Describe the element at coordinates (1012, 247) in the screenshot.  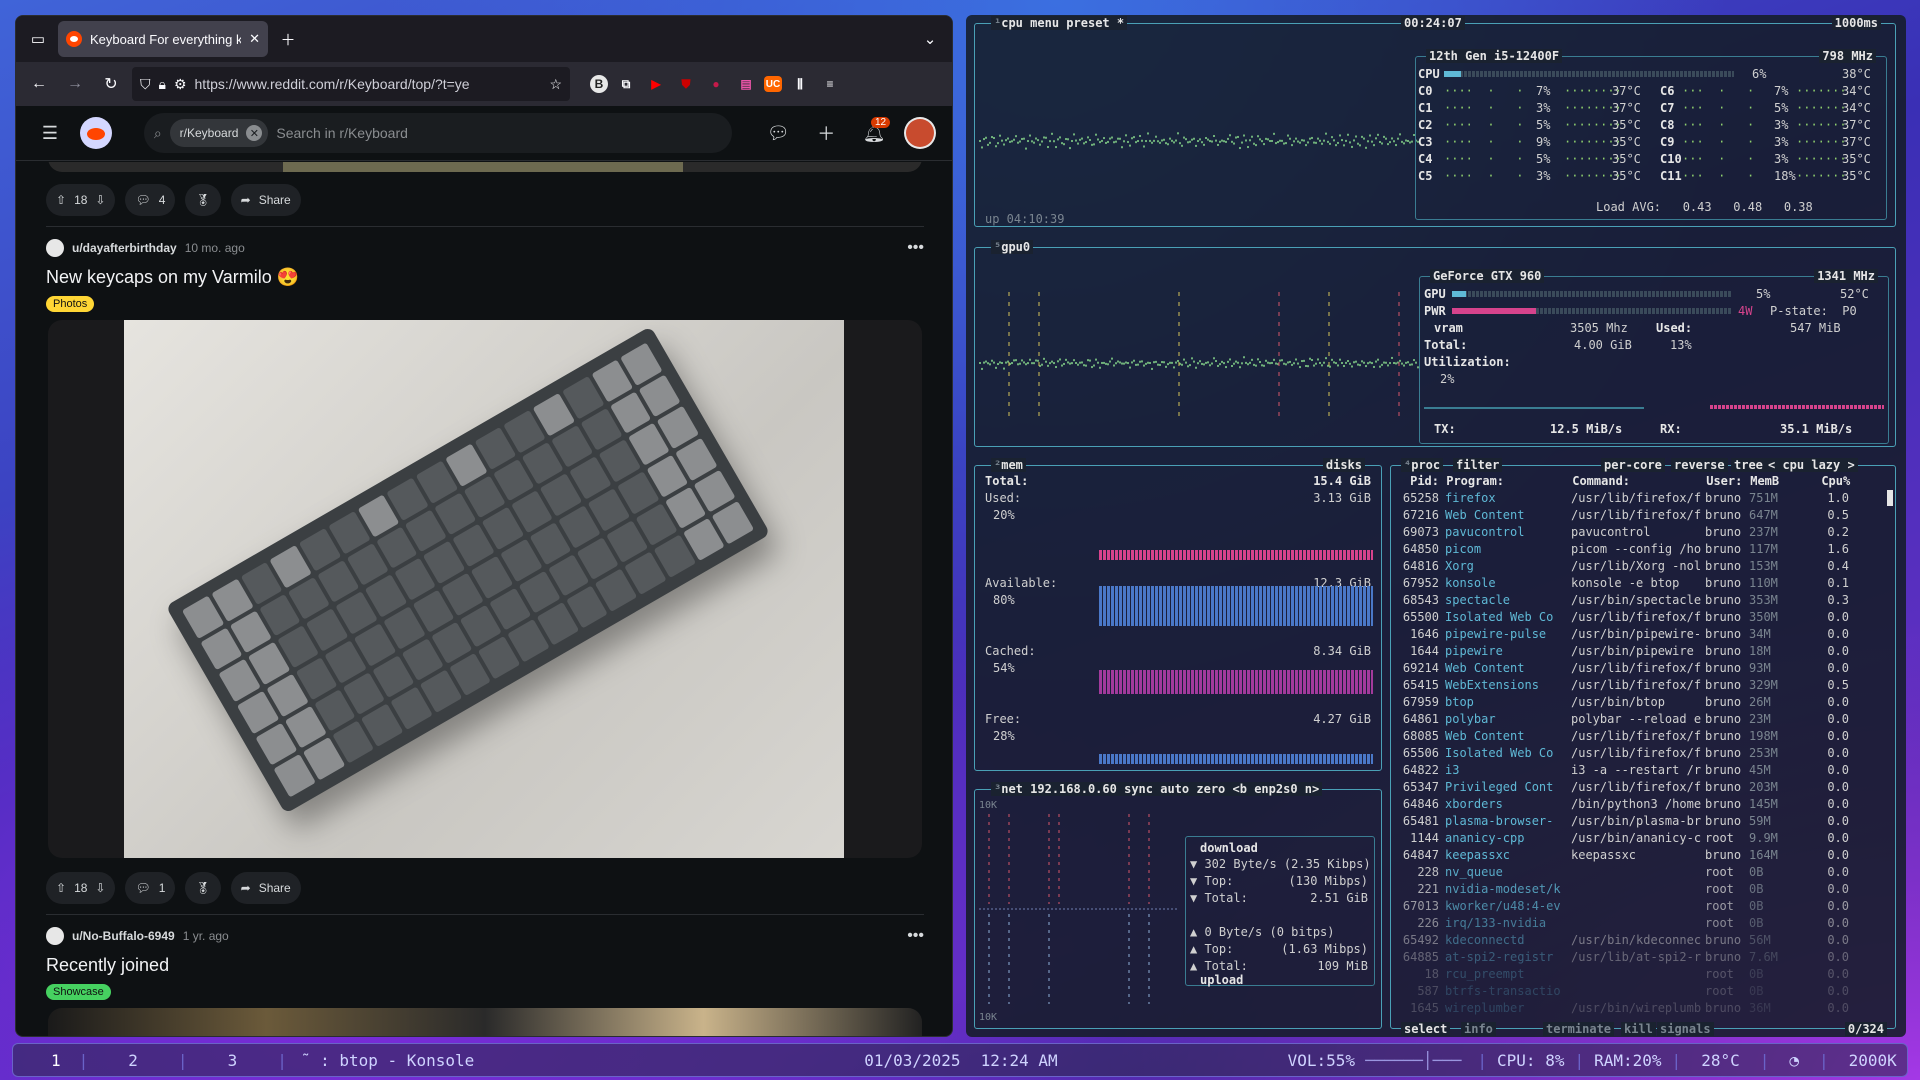
I see `gpu-box-title: ⁵gpu0` at that location.